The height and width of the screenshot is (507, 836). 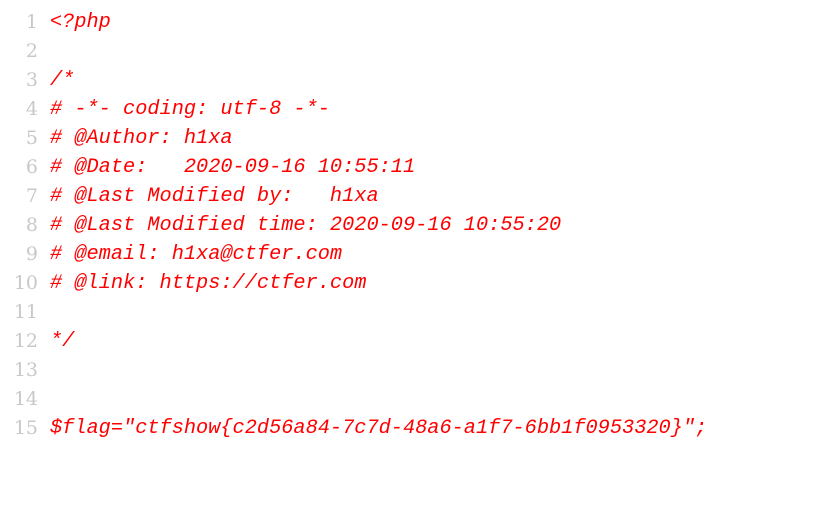 What do you see at coordinates (31, 80) in the screenshot?
I see `line-number: 3` at bounding box center [31, 80].